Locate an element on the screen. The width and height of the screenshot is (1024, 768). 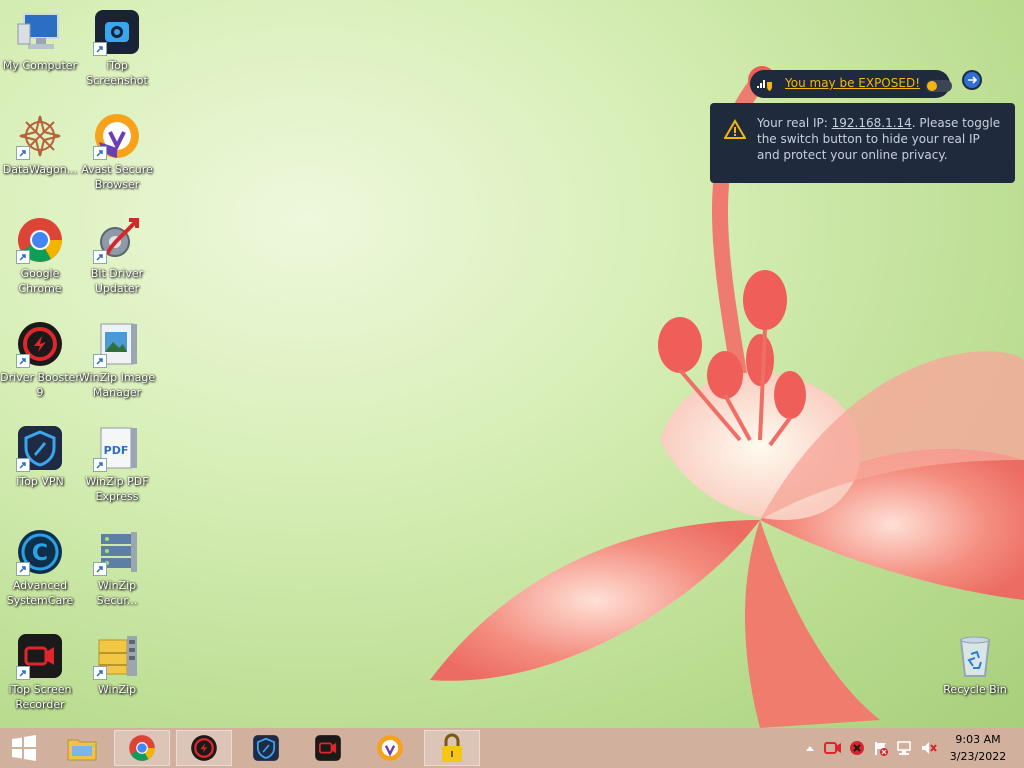
icon-label: WinZip PDF Express is located at coordinates (117, 489).